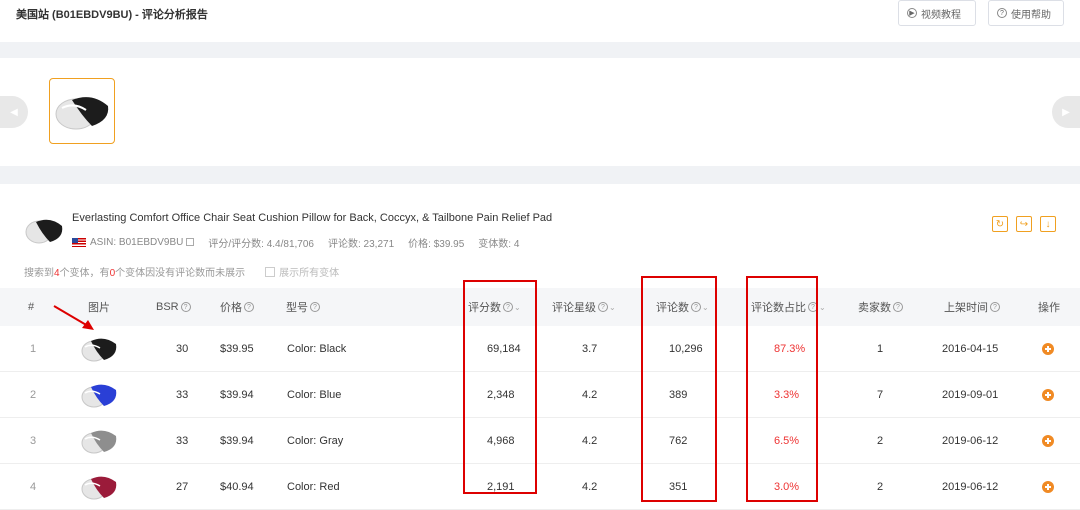 The image size is (1080, 510). What do you see at coordinates (590, 349) in the screenshot?
I see `cell-stars: 3.7` at bounding box center [590, 349].